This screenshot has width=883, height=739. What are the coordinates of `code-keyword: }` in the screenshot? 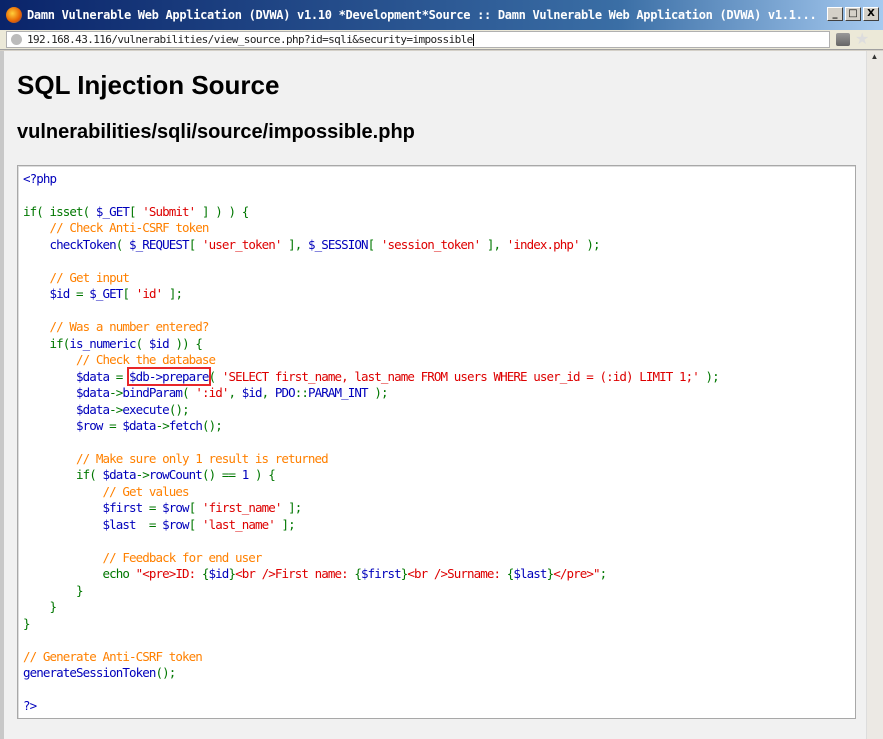 It's located at (53, 590).